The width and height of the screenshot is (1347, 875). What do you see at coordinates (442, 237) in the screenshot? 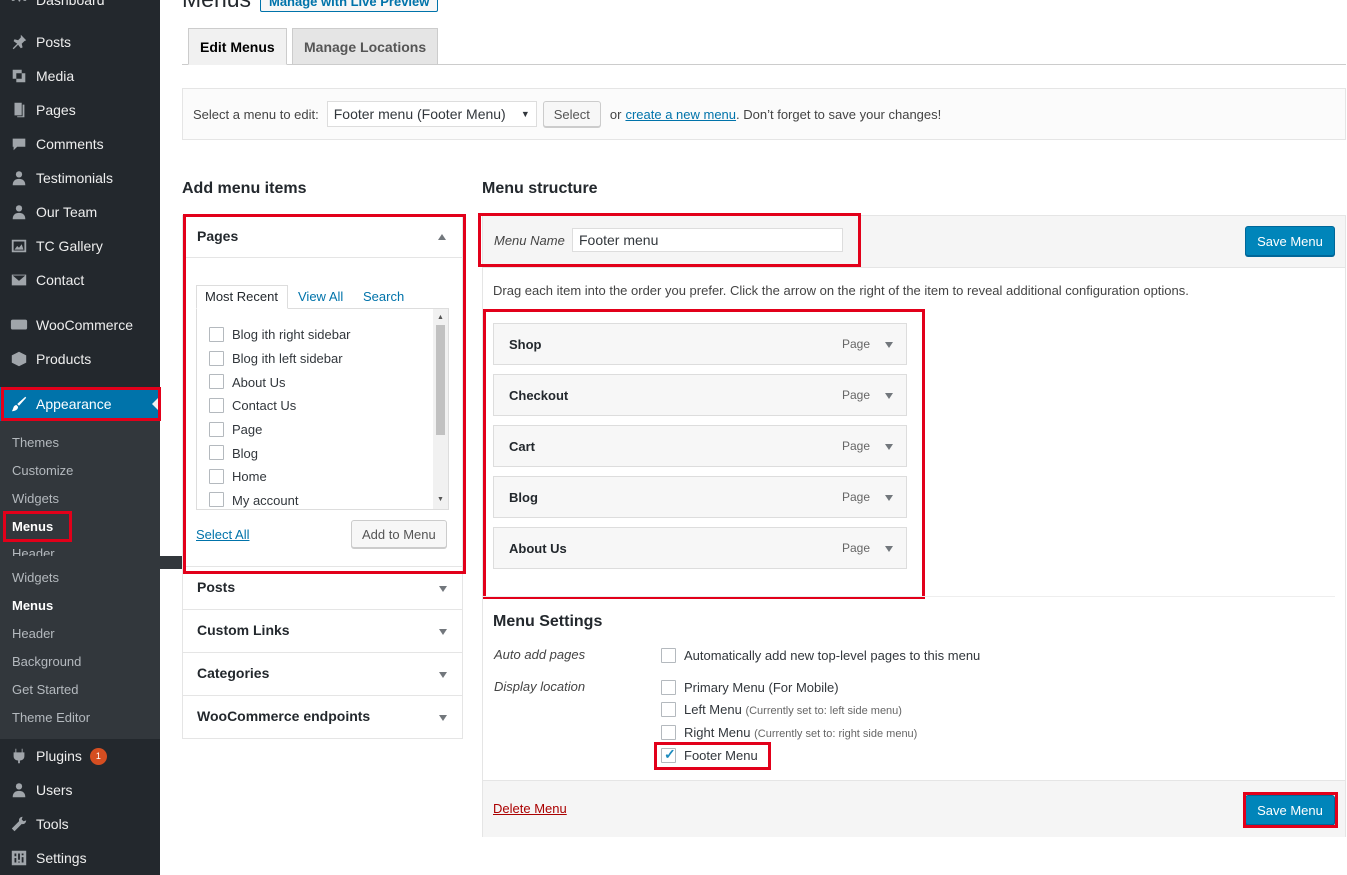
I see `collapse-arrow-icon` at bounding box center [442, 237].